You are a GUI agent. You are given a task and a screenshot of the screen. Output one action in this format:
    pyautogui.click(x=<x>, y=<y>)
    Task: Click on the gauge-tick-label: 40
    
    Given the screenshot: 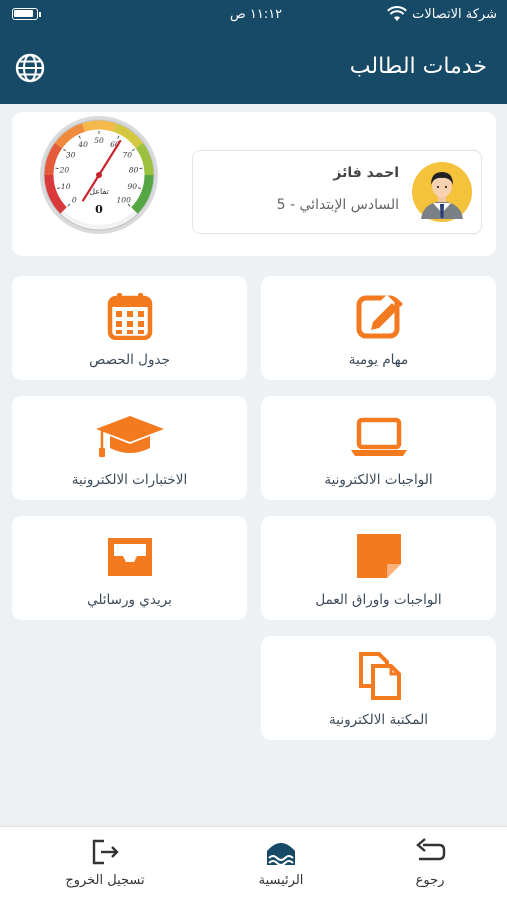 What is the action you would take?
    pyautogui.click(x=82, y=144)
    